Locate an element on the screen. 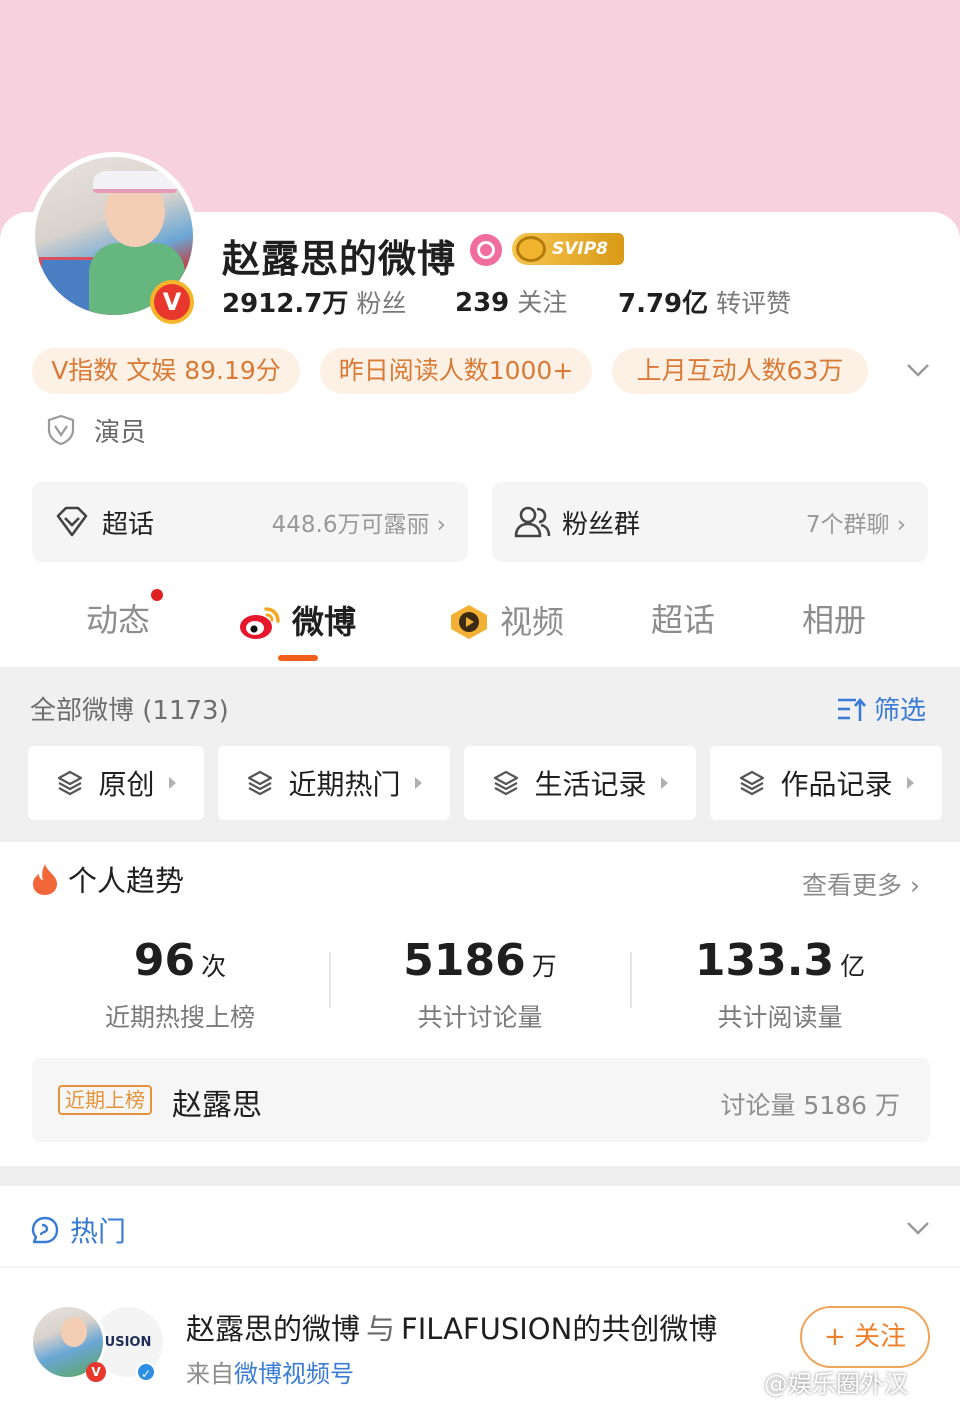 This screenshot has width=960, height=1403. interactions-label: 转评赞 is located at coordinates (754, 303).